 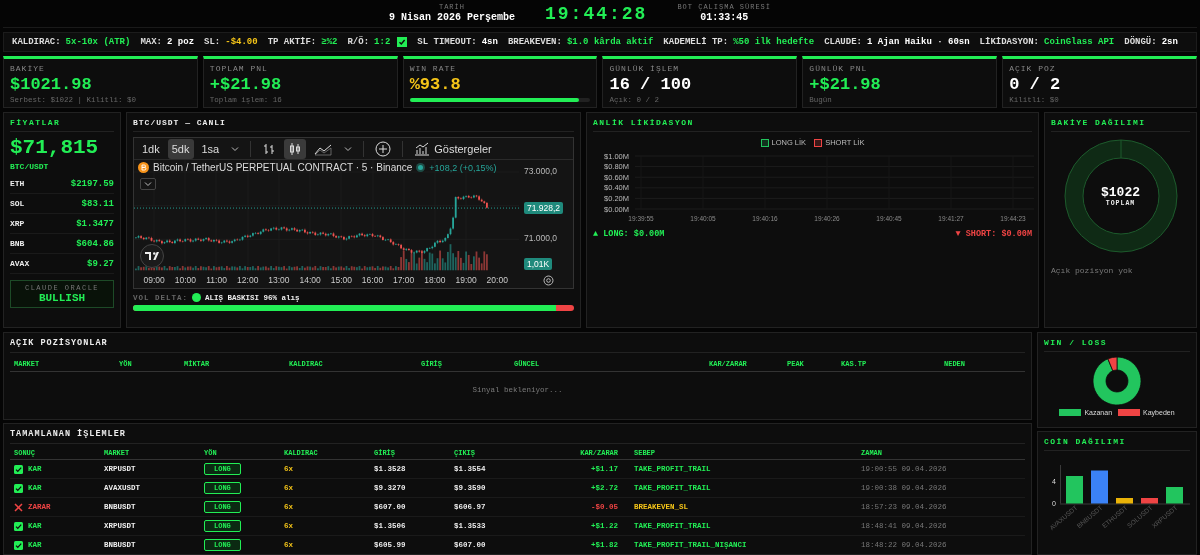 What do you see at coordinates (402, 42) in the screenshot?
I see `checkbox` at bounding box center [402, 42].